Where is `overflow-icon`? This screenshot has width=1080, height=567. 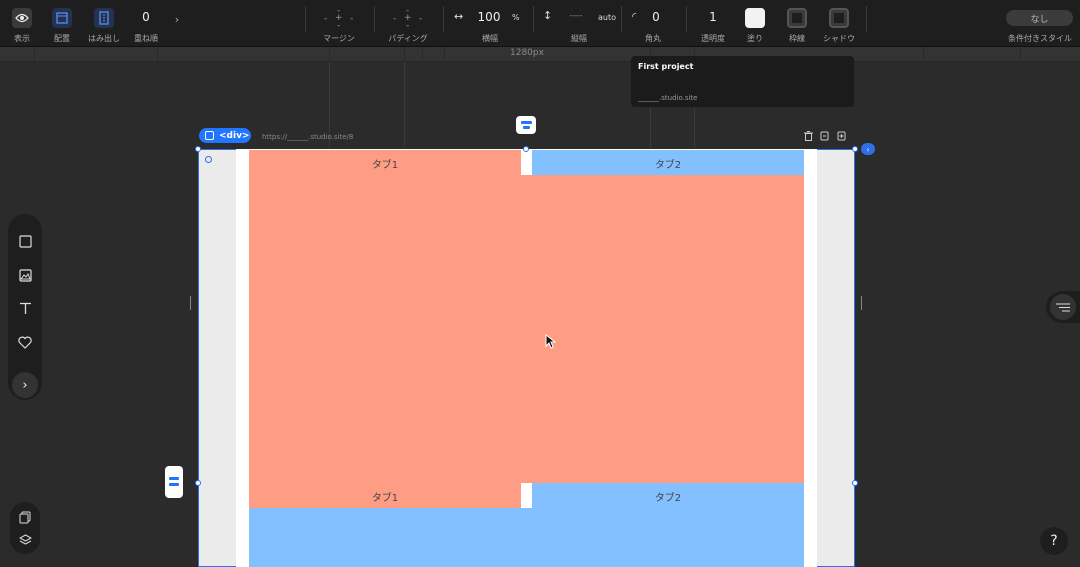
overflow-icon is located at coordinates (104, 18).